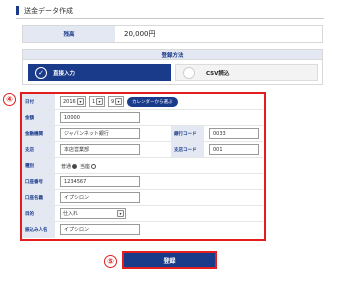  What do you see at coordinates (113, 101) in the screenshot?
I see `day-value: 9` at bounding box center [113, 101].